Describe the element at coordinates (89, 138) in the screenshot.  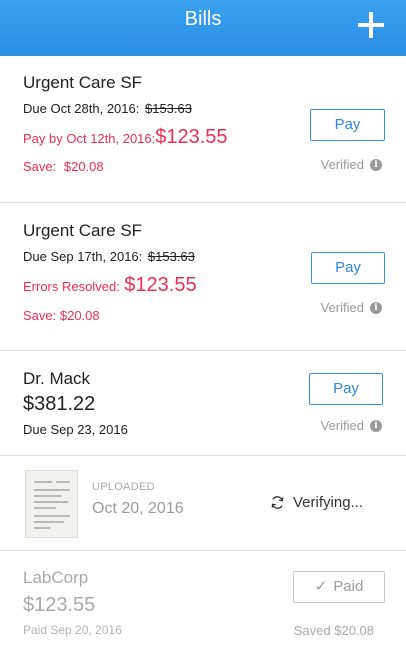
I see `offer-label: Pay by Oct 12th, 2016:` at that location.